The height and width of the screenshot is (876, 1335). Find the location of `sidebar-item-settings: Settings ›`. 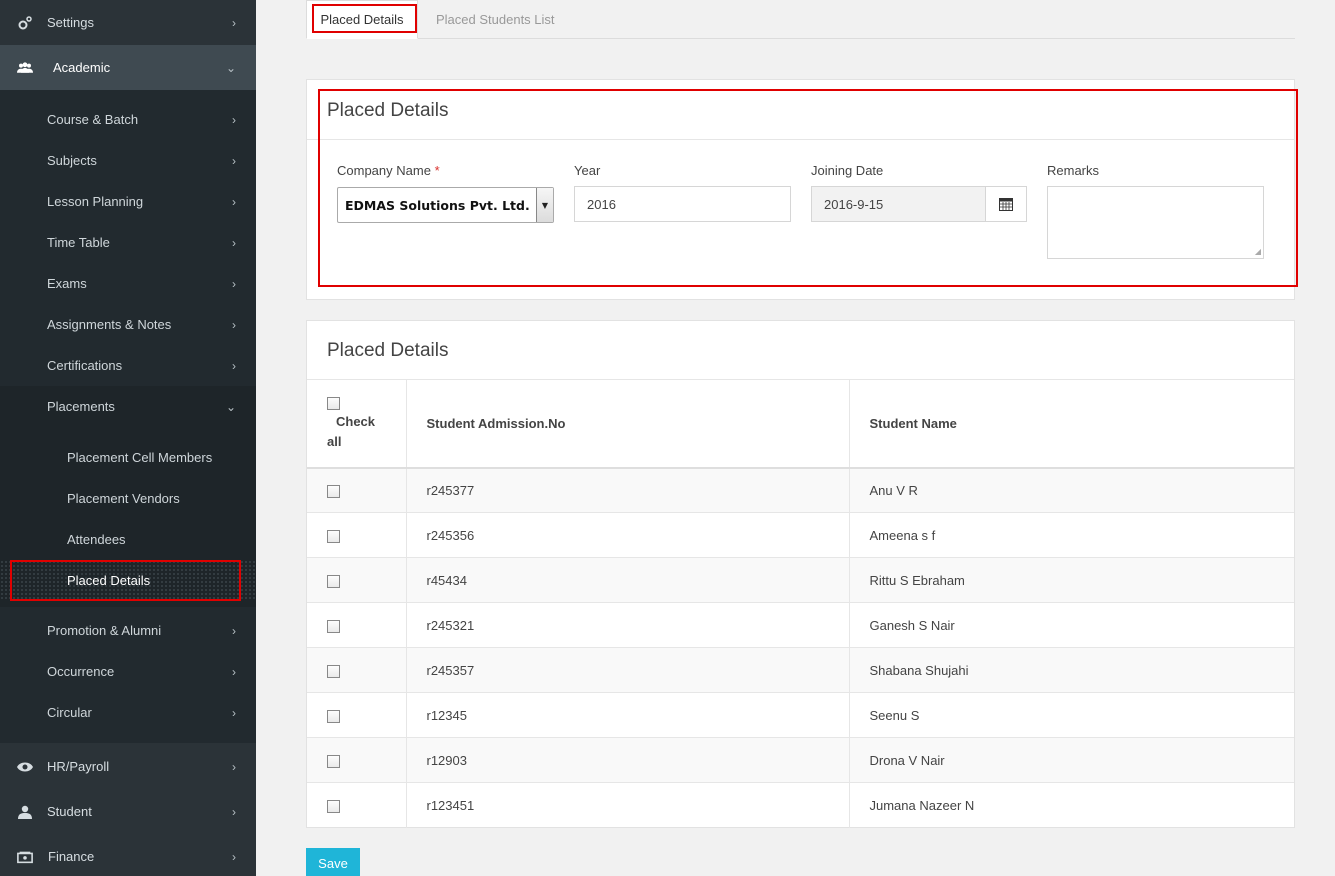

sidebar-item-settings: Settings › is located at coordinates (128, 22).